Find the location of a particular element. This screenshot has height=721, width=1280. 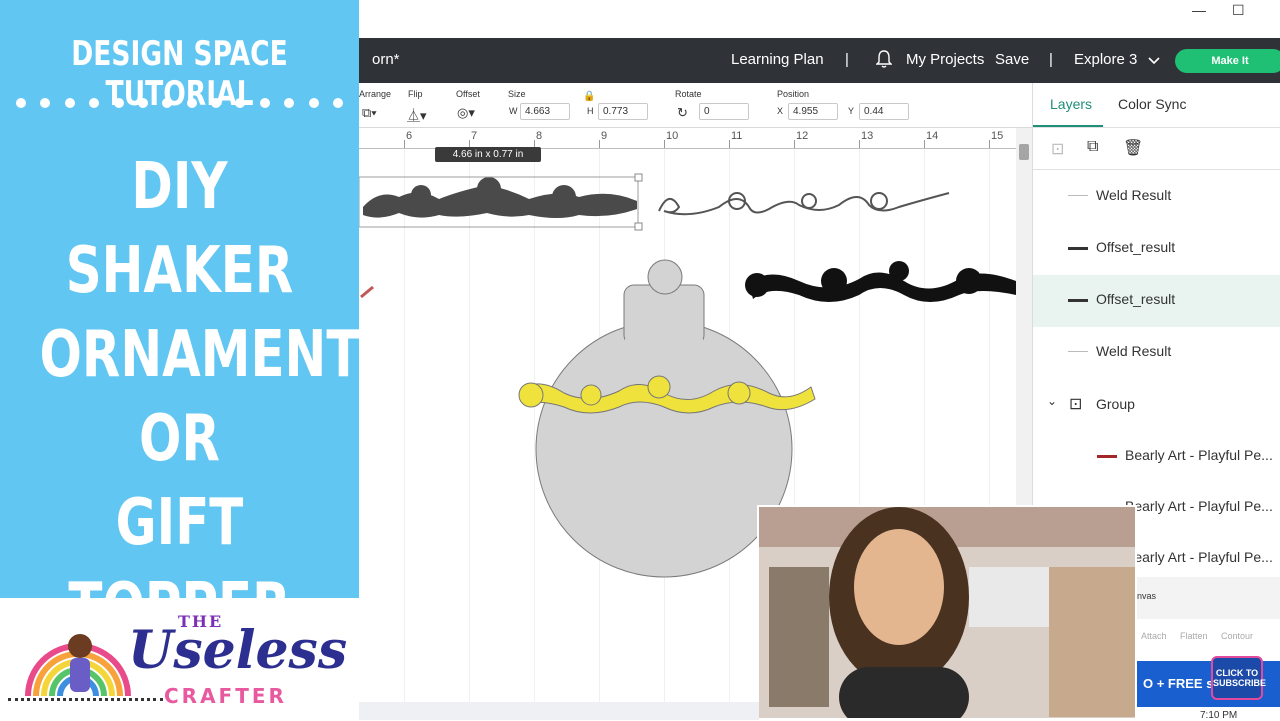

my-projects-link: My Projects is located at coordinates (945, 59).